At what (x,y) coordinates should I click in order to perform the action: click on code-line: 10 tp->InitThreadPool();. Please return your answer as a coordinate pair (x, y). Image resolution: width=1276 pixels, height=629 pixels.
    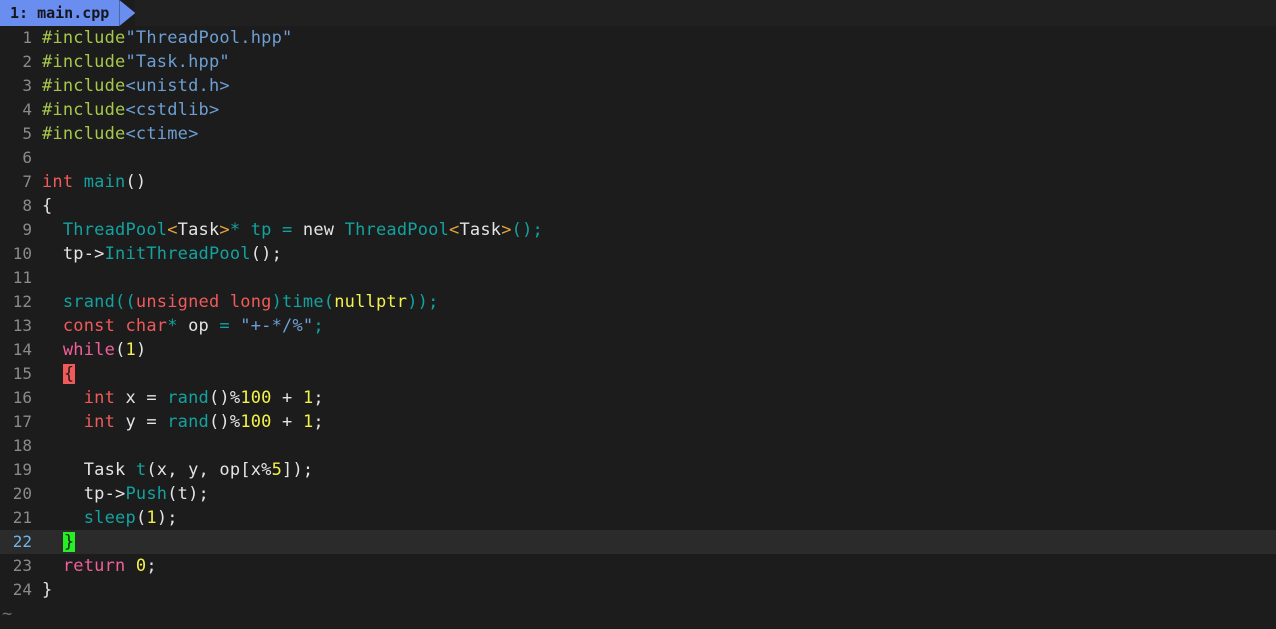
    Looking at the image, I should click on (638, 254).